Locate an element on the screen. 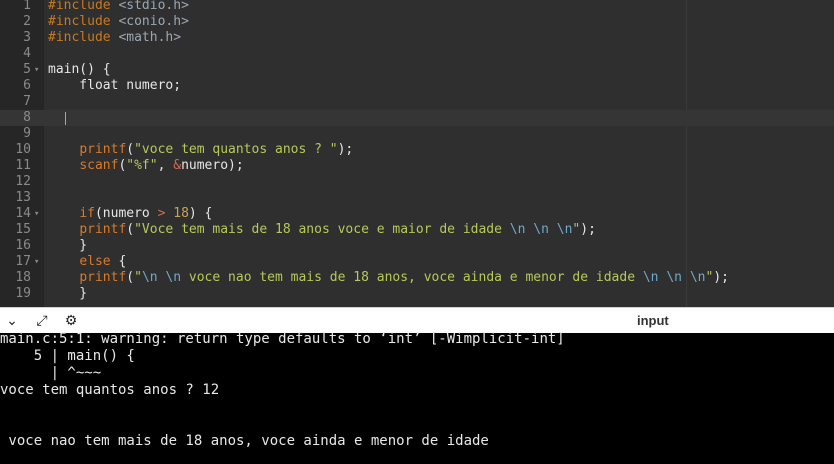 Image resolution: width=834 pixels, height=464 pixels. code-text: main() { is located at coordinates (79, 70).